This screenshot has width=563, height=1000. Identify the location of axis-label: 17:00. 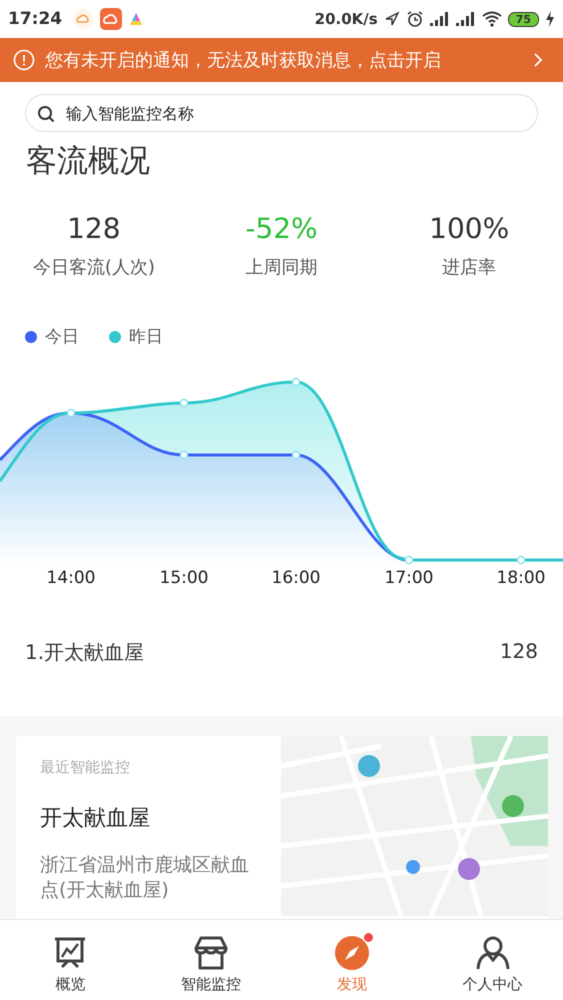
(409, 578).